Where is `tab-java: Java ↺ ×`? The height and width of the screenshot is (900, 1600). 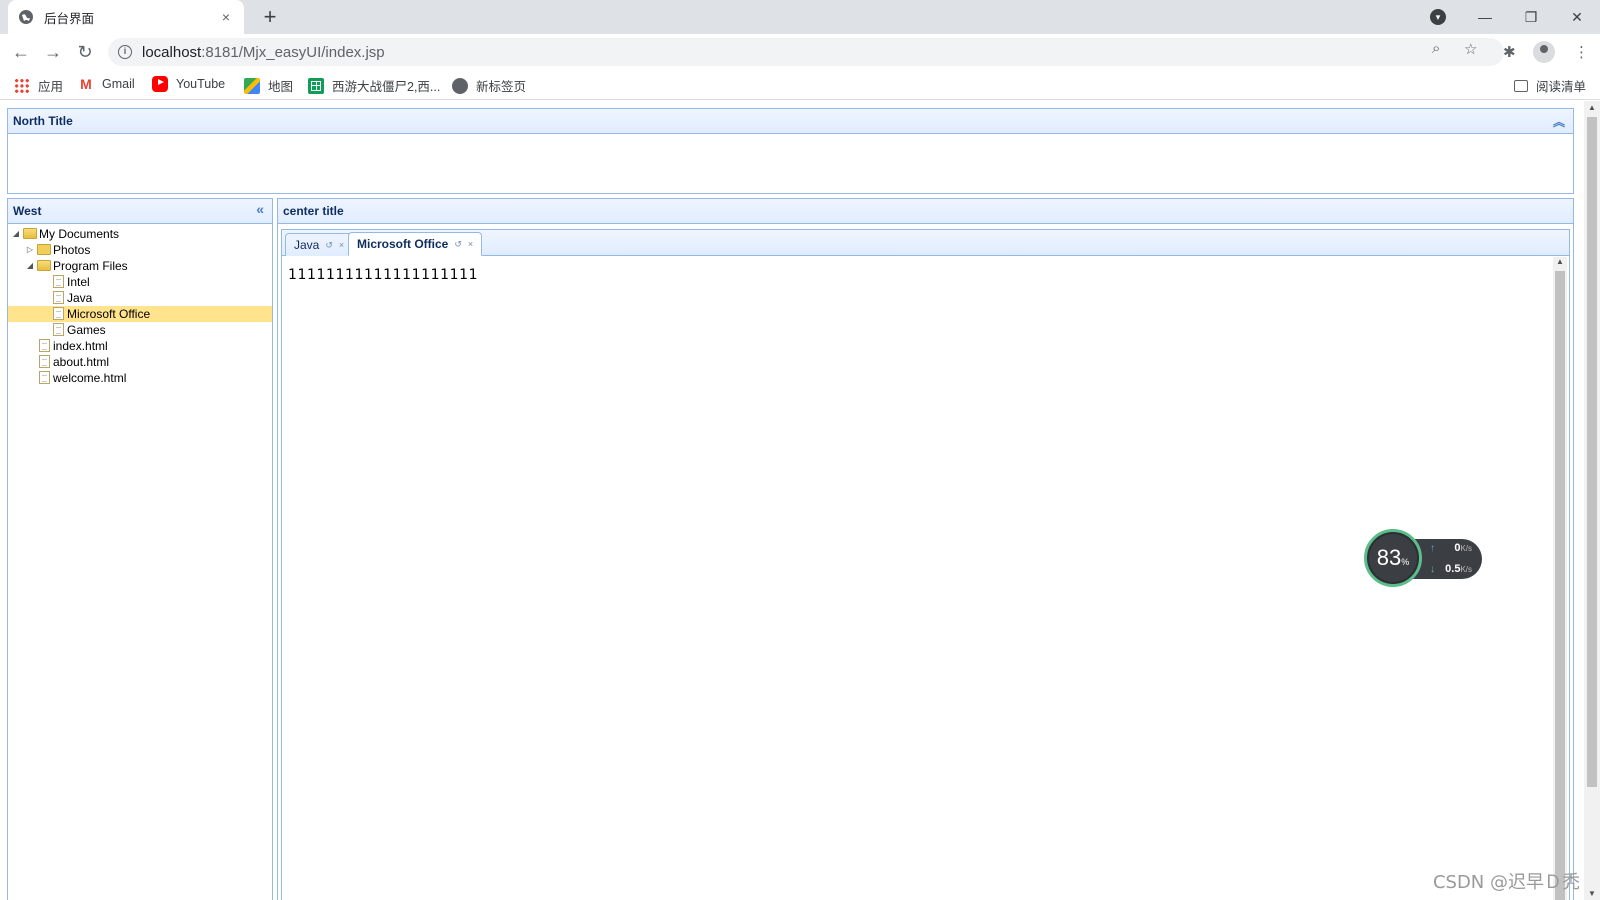 tab-java: Java ↺ × is located at coordinates (319, 244).